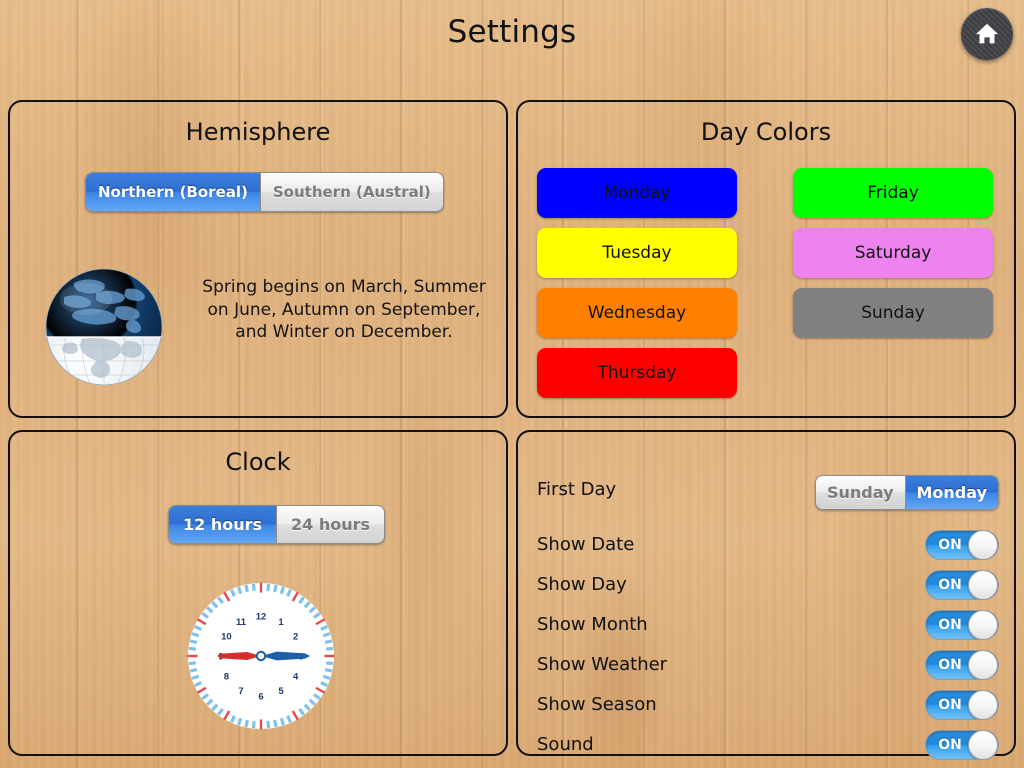 The height and width of the screenshot is (768, 1024). What do you see at coordinates (281, 622) in the screenshot?
I see `svg-text: 1` at bounding box center [281, 622].